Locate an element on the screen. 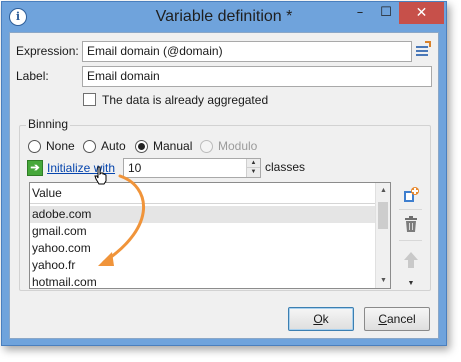  class-count-value: 10 is located at coordinates (135, 168).